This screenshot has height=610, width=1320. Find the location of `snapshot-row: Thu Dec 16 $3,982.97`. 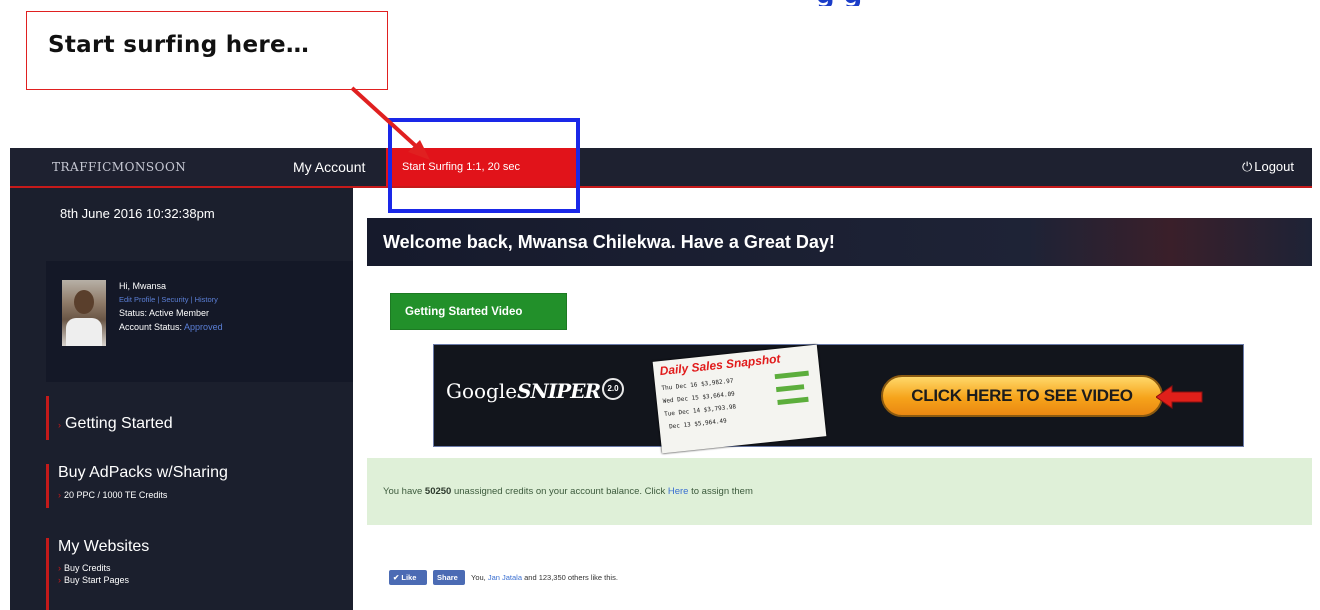

snapshot-row: Thu Dec 16 $3,982.97 is located at coordinates (697, 385).